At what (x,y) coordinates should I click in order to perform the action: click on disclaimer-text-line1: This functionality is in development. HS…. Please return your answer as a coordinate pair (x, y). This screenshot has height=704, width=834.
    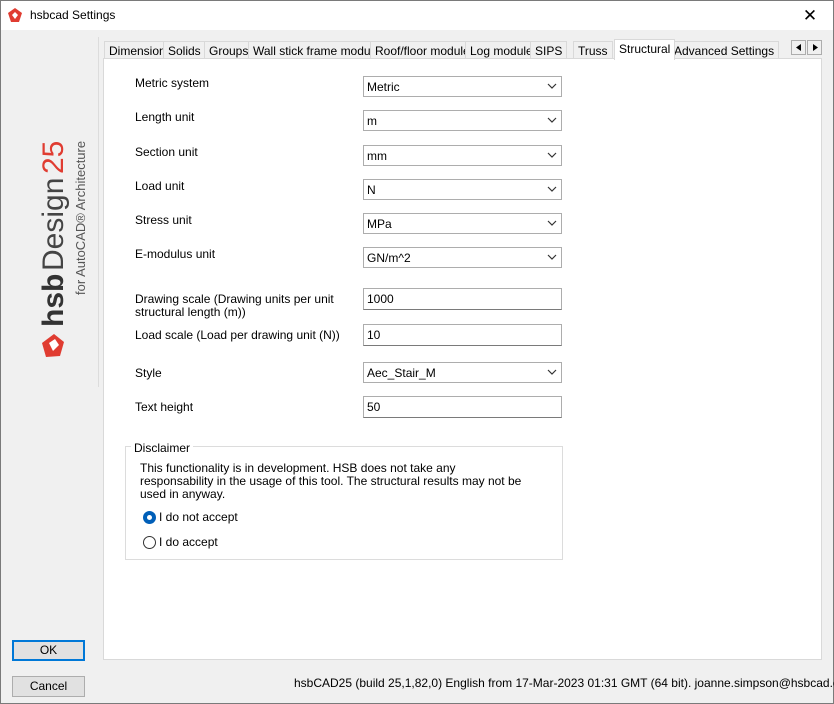
    Looking at the image, I should click on (298, 468).